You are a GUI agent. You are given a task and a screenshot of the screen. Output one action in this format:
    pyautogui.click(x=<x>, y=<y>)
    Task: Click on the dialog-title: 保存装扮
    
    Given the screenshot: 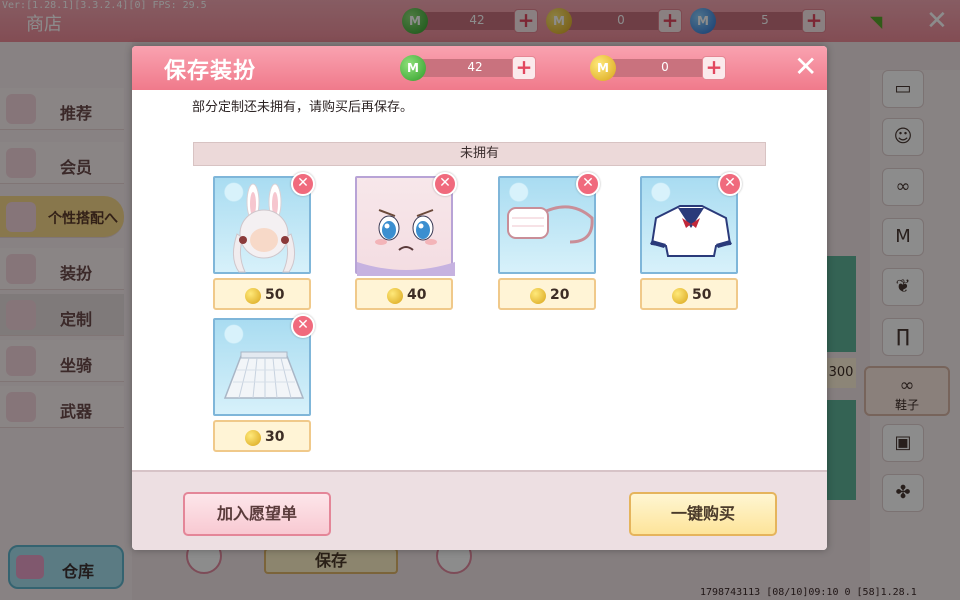 What is the action you would take?
    pyautogui.click(x=210, y=71)
    